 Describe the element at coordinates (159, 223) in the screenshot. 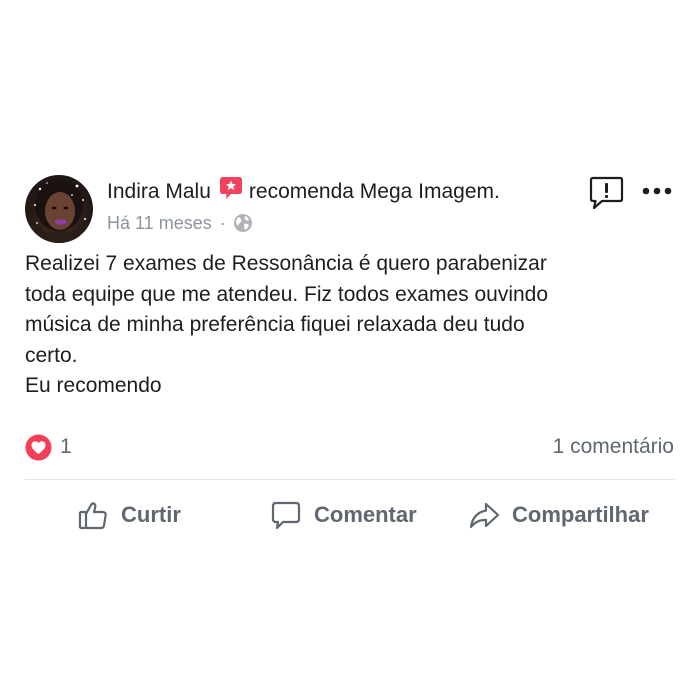

I see `timestamp: Há 11 meses` at that location.